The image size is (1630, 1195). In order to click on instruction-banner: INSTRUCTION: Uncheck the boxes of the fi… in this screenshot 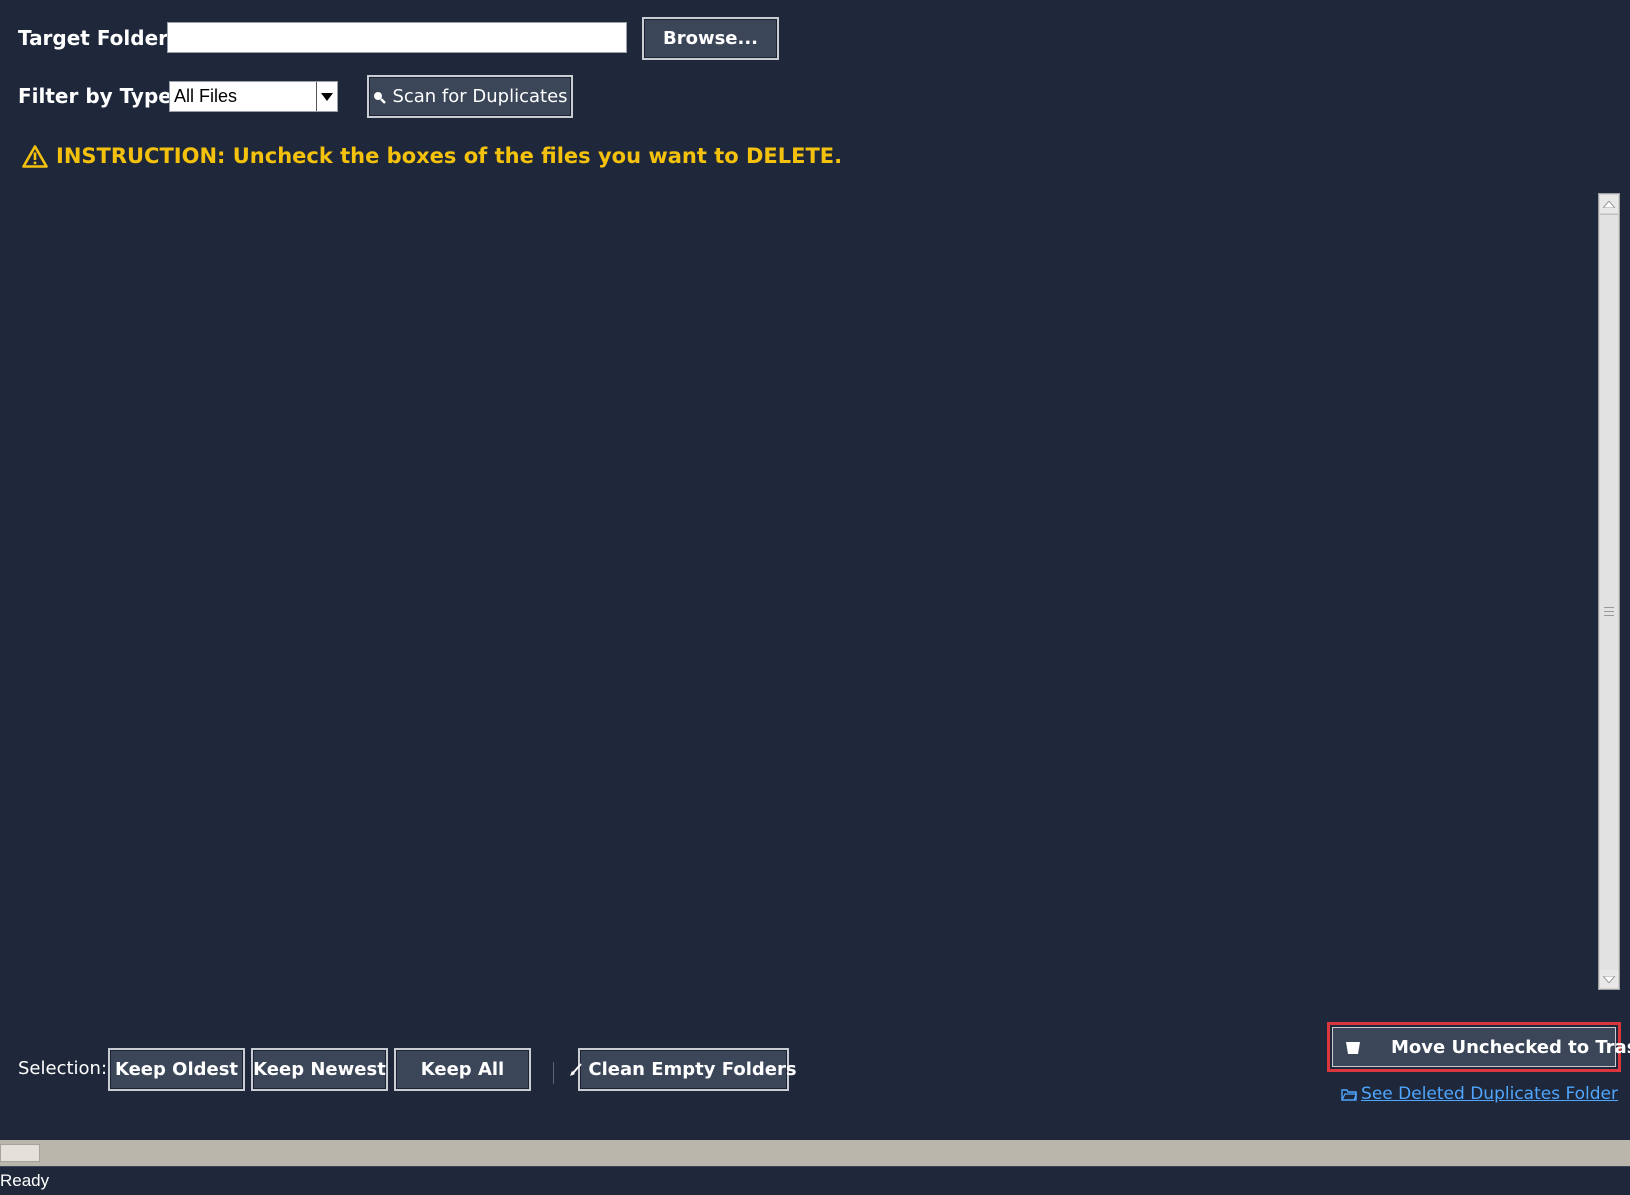, I will do `click(432, 156)`.